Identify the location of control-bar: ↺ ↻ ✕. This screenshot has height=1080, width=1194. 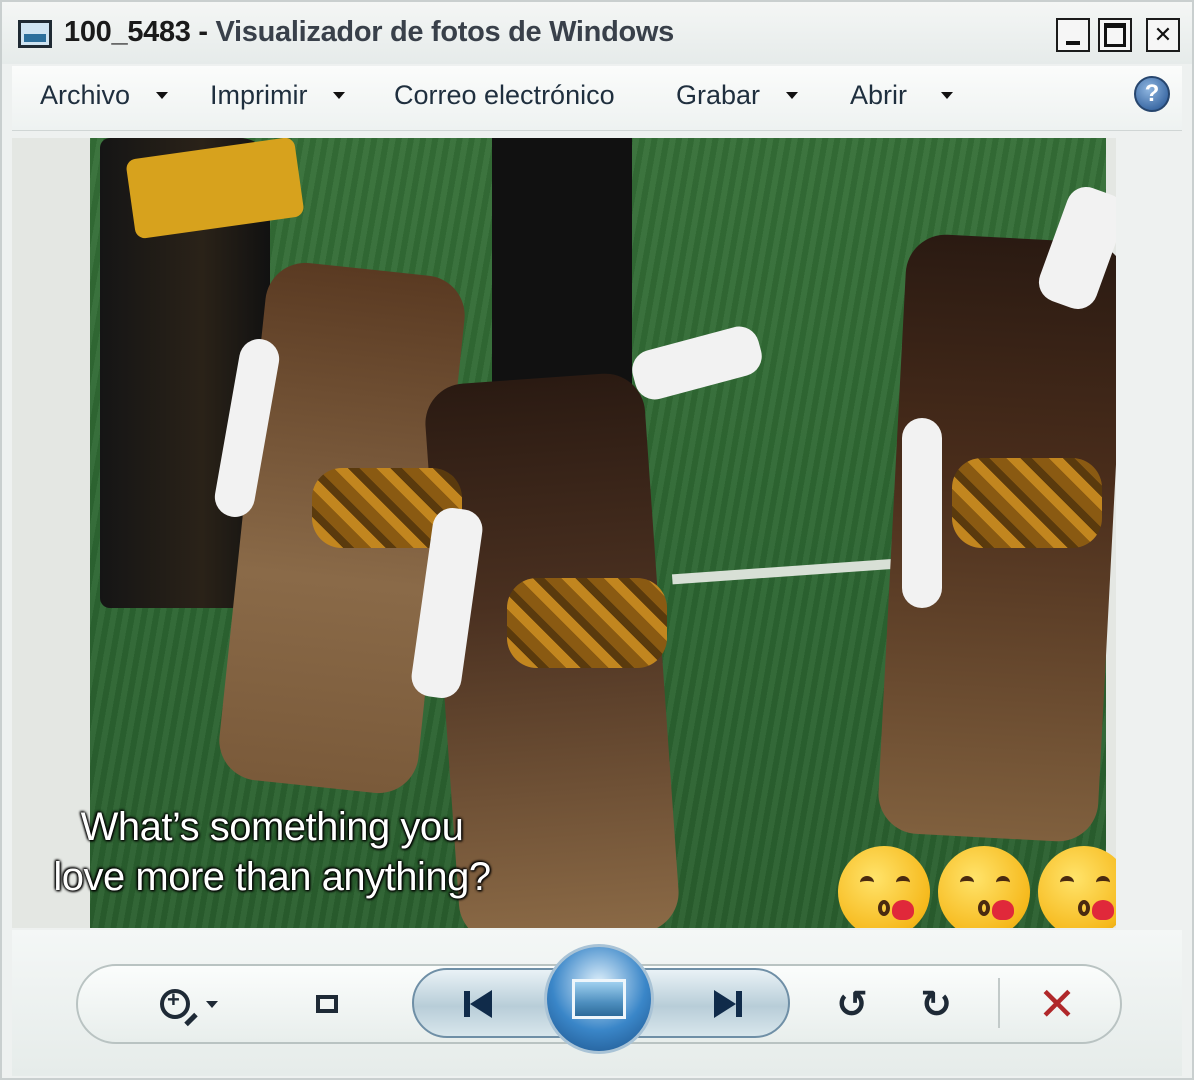
(597, 1003).